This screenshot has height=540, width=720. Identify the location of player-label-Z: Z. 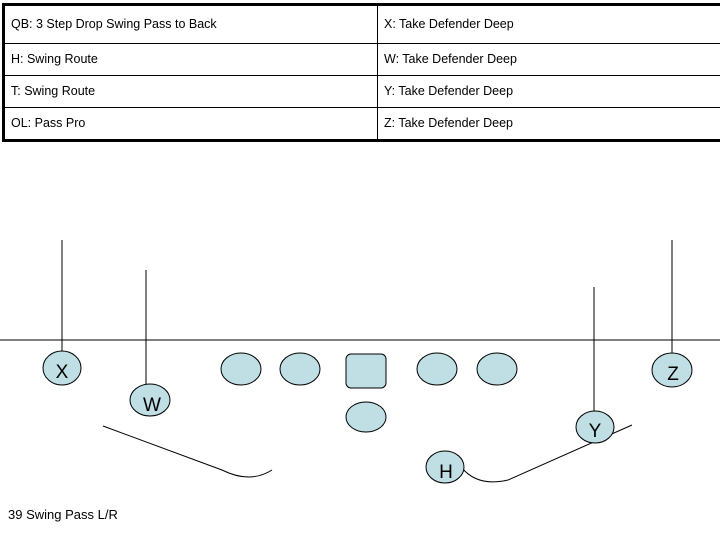
(673, 374).